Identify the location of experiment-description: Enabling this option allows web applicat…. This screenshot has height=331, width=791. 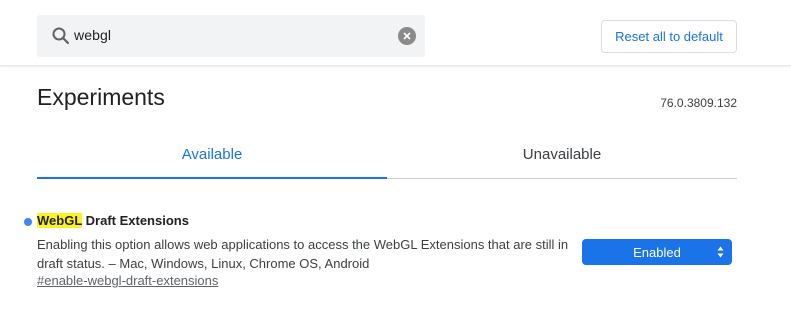
(303, 254).